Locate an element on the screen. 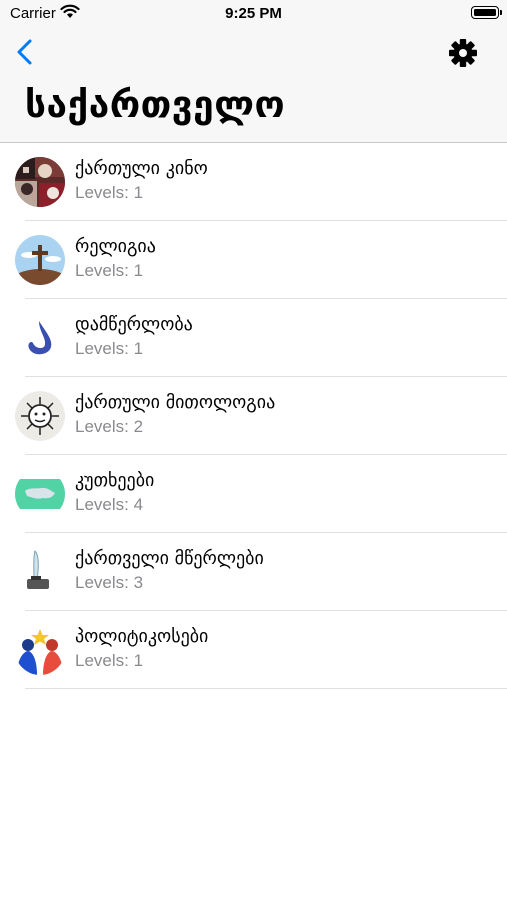 The height and width of the screenshot is (900, 507). back-button is located at coordinates (26, 52).